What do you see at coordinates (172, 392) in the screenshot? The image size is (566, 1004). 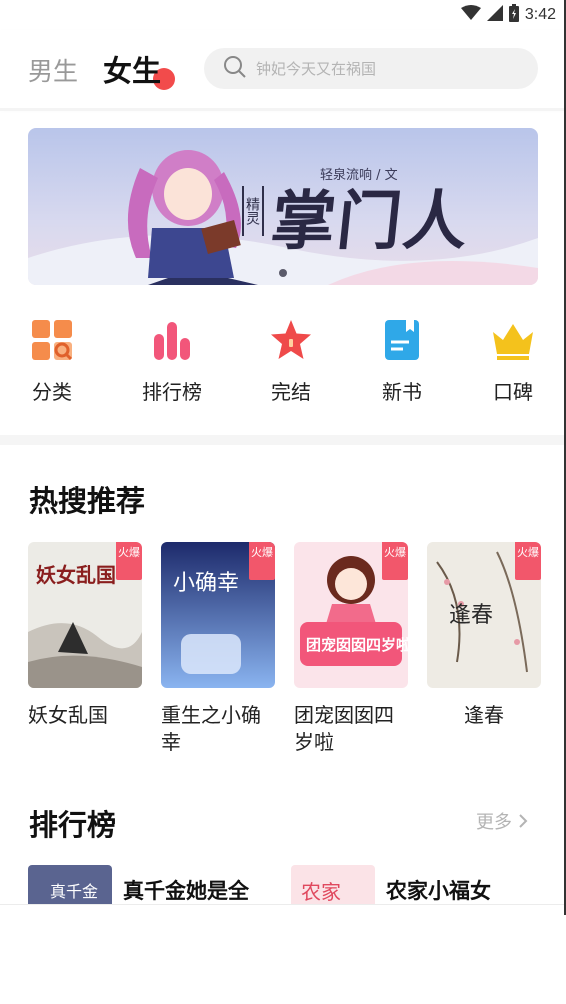 I see `category-label: 排行榜` at bounding box center [172, 392].